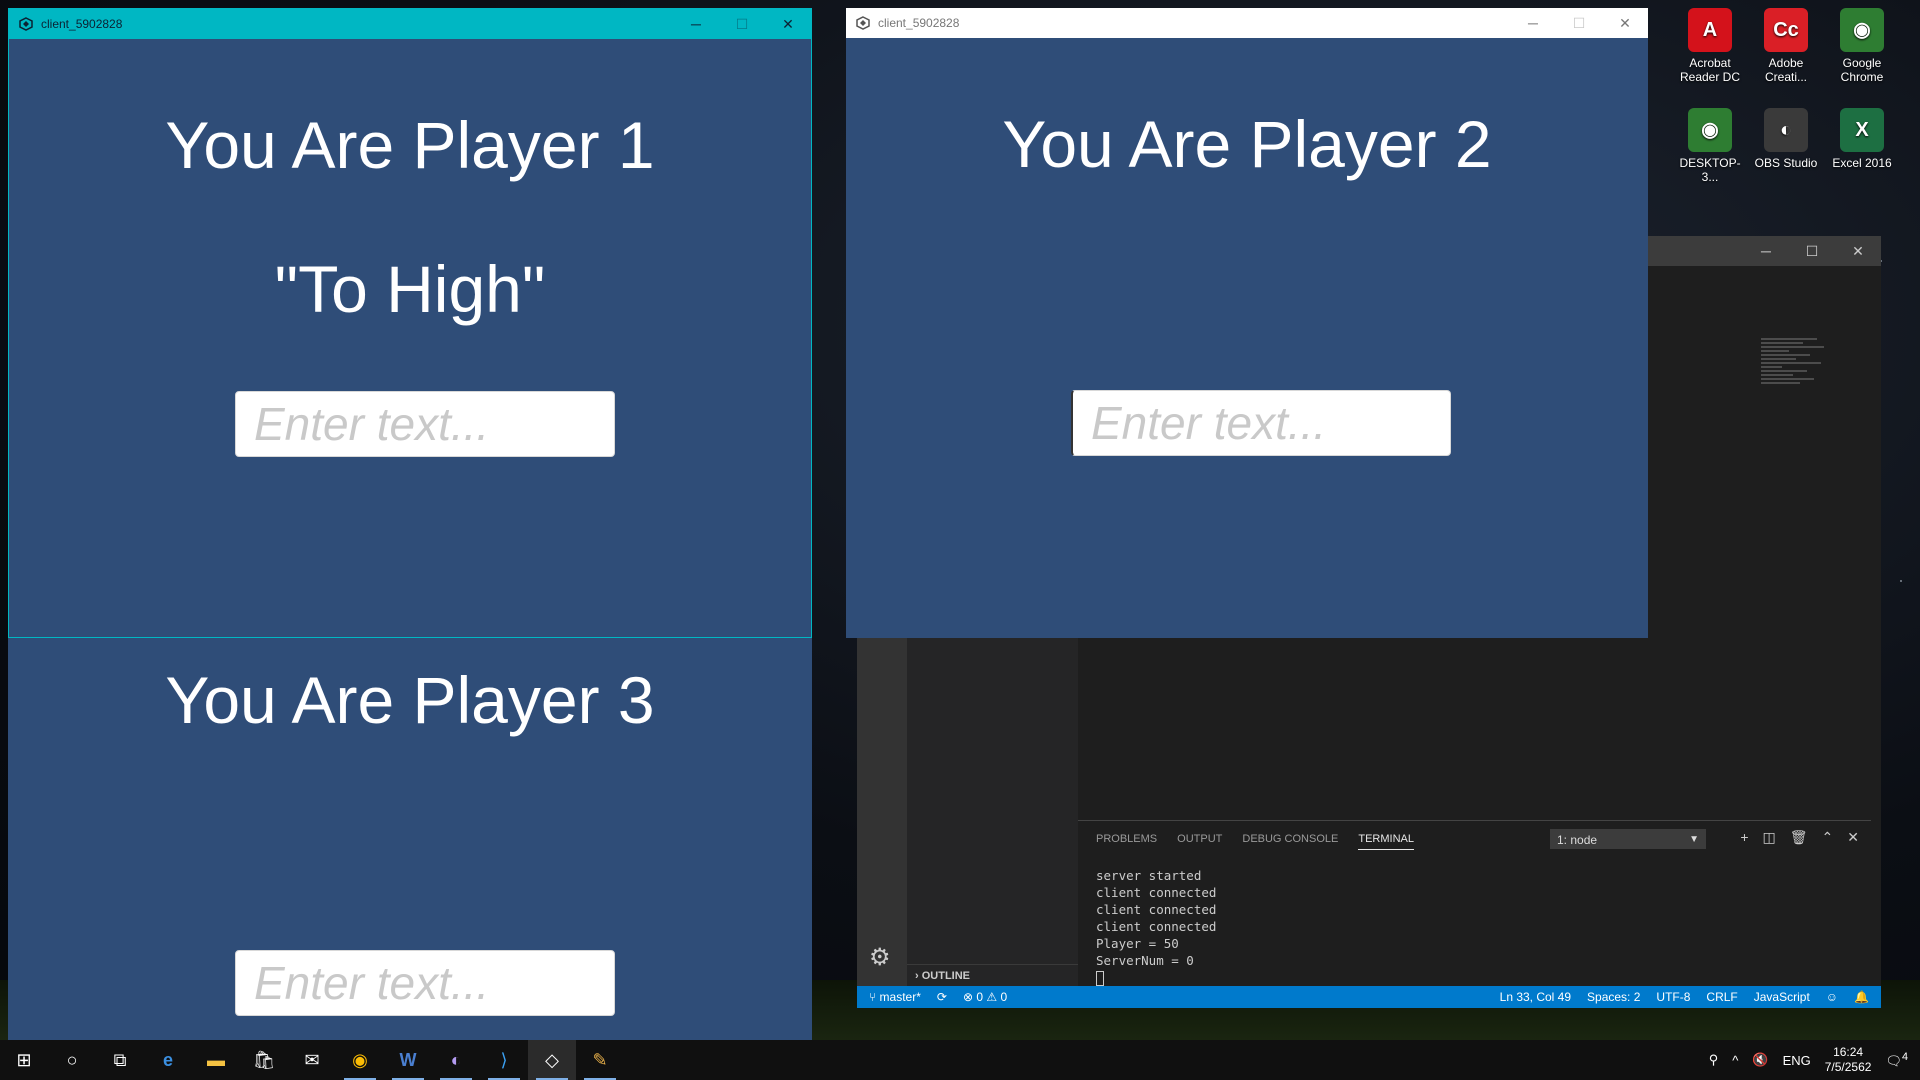 This screenshot has width=1920, height=1080. What do you see at coordinates (360, 1060) in the screenshot?
I see `chrome-icon: ◉` at bounding box center [360, 1060].